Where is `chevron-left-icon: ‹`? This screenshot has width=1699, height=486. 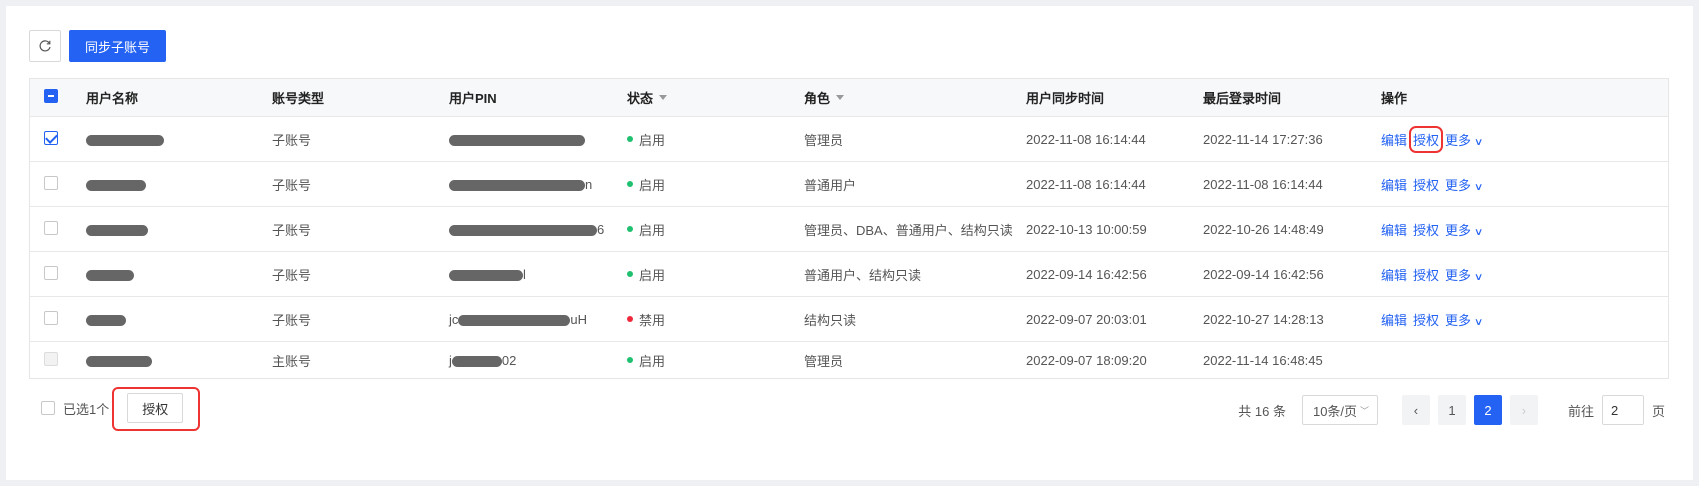 chevron-left-icon: ‹ is located at coordinates (1416, 410).